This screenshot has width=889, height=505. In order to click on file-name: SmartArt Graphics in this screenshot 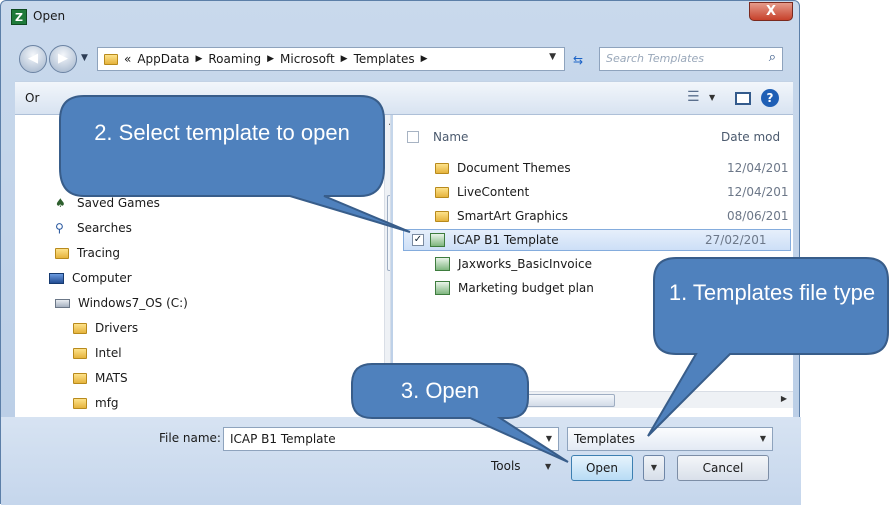, I will do `click(512, 216)`.